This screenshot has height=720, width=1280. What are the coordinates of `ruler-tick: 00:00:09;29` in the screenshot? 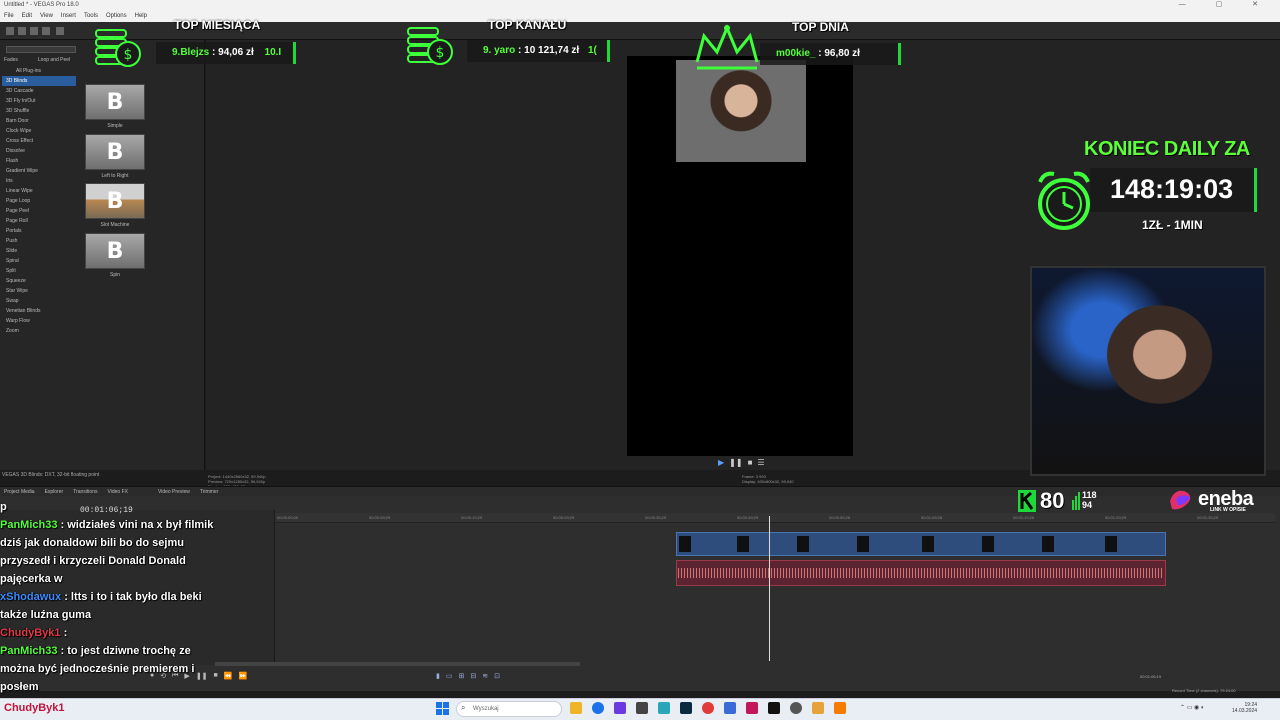 It's located at (380, 517).